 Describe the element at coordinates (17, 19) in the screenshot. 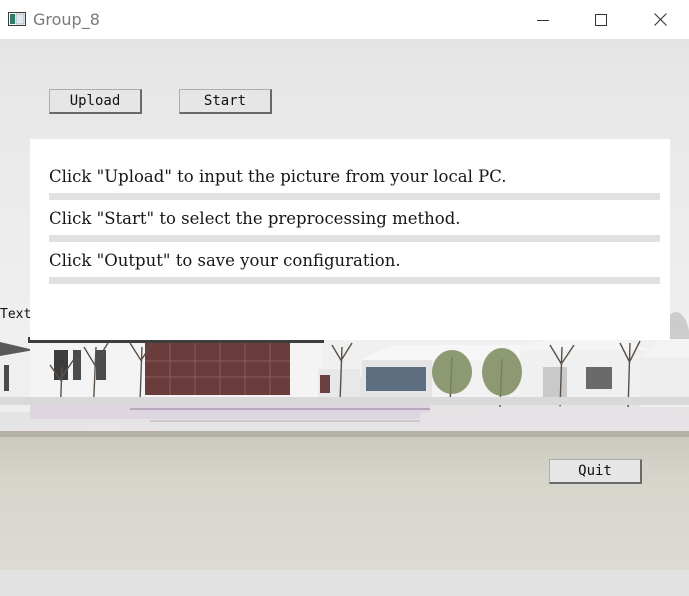

I see `app-window-icon` at that location.